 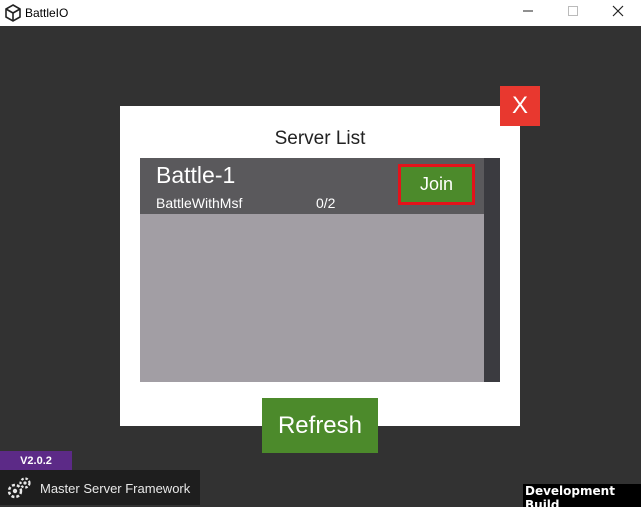 I want to click on close-window-button, so click(x=618, y=13).